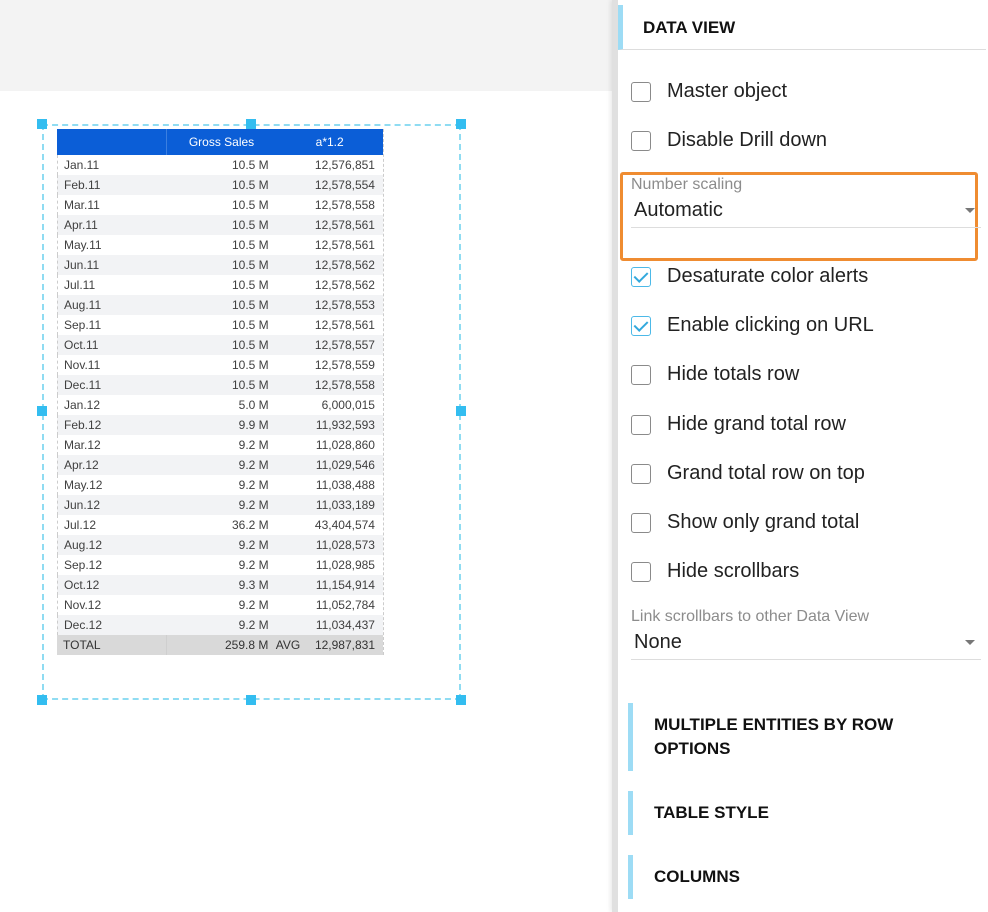 The height and width of the screenshot is (912, 988). Describe the element at coordinates (220, 465) in the screenshot. I see `table-row: Apr.12 9.2 M 11,029,546` at that location.